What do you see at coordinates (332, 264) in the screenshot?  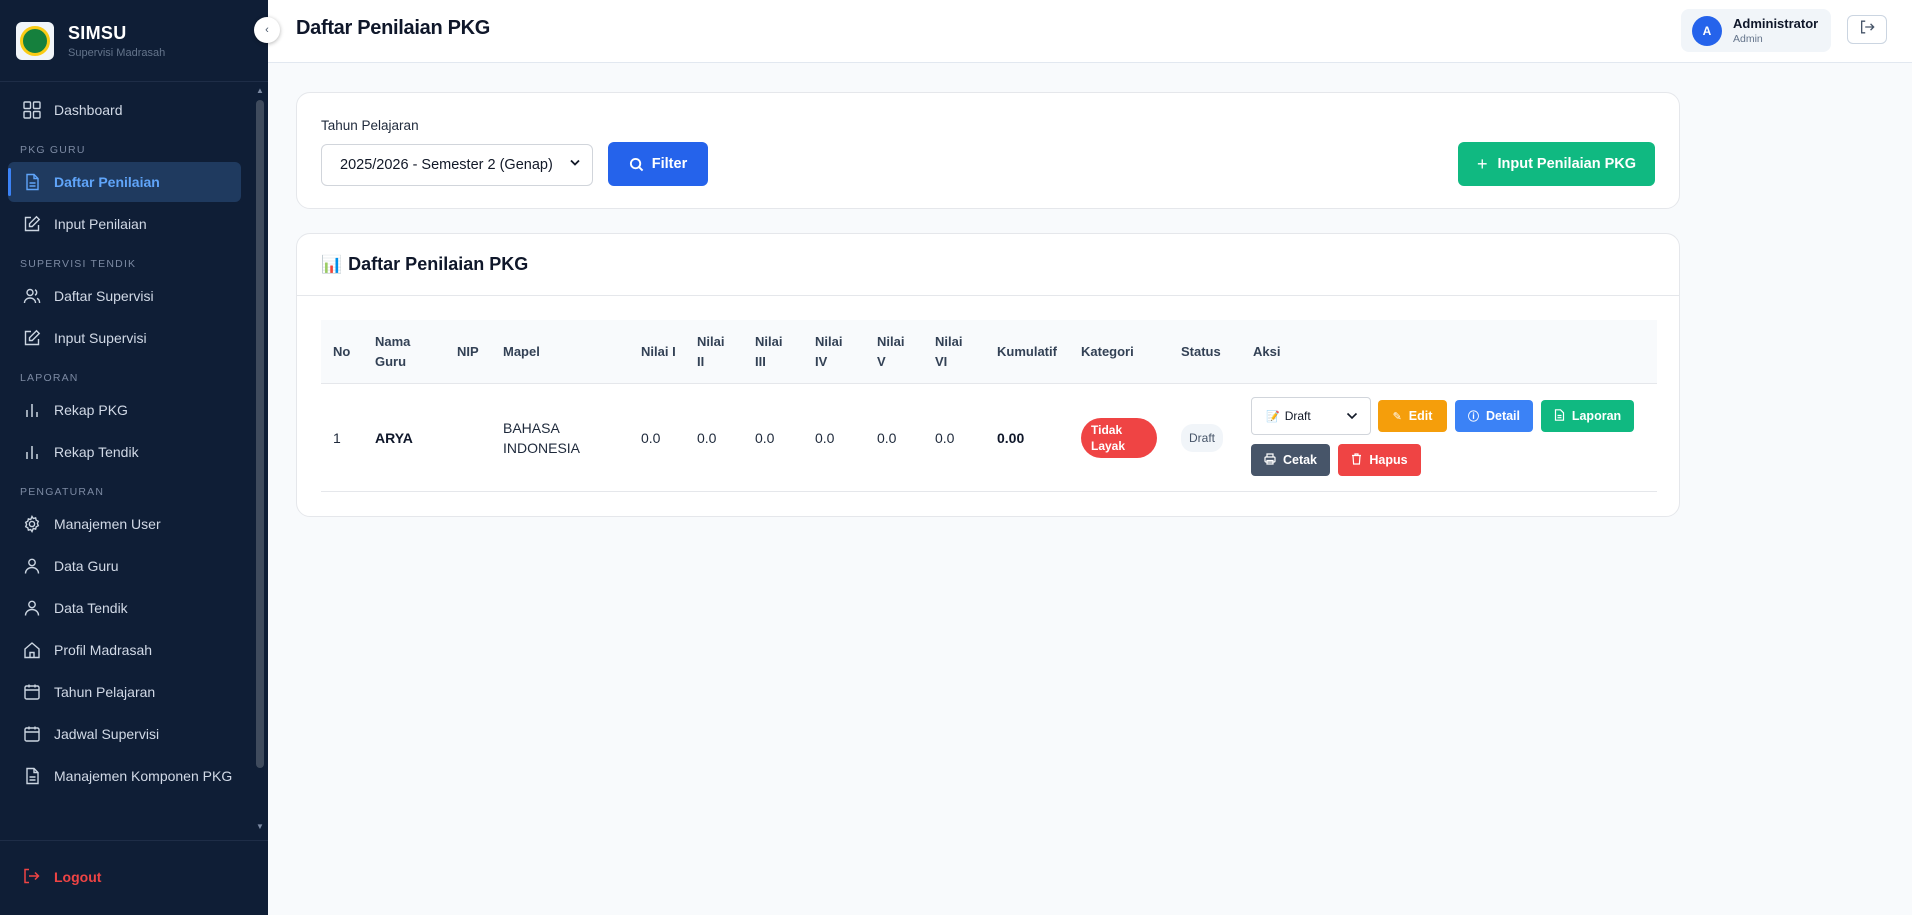 I see `chart-emoji-icon: 📊` at bounding box center [332, 264].